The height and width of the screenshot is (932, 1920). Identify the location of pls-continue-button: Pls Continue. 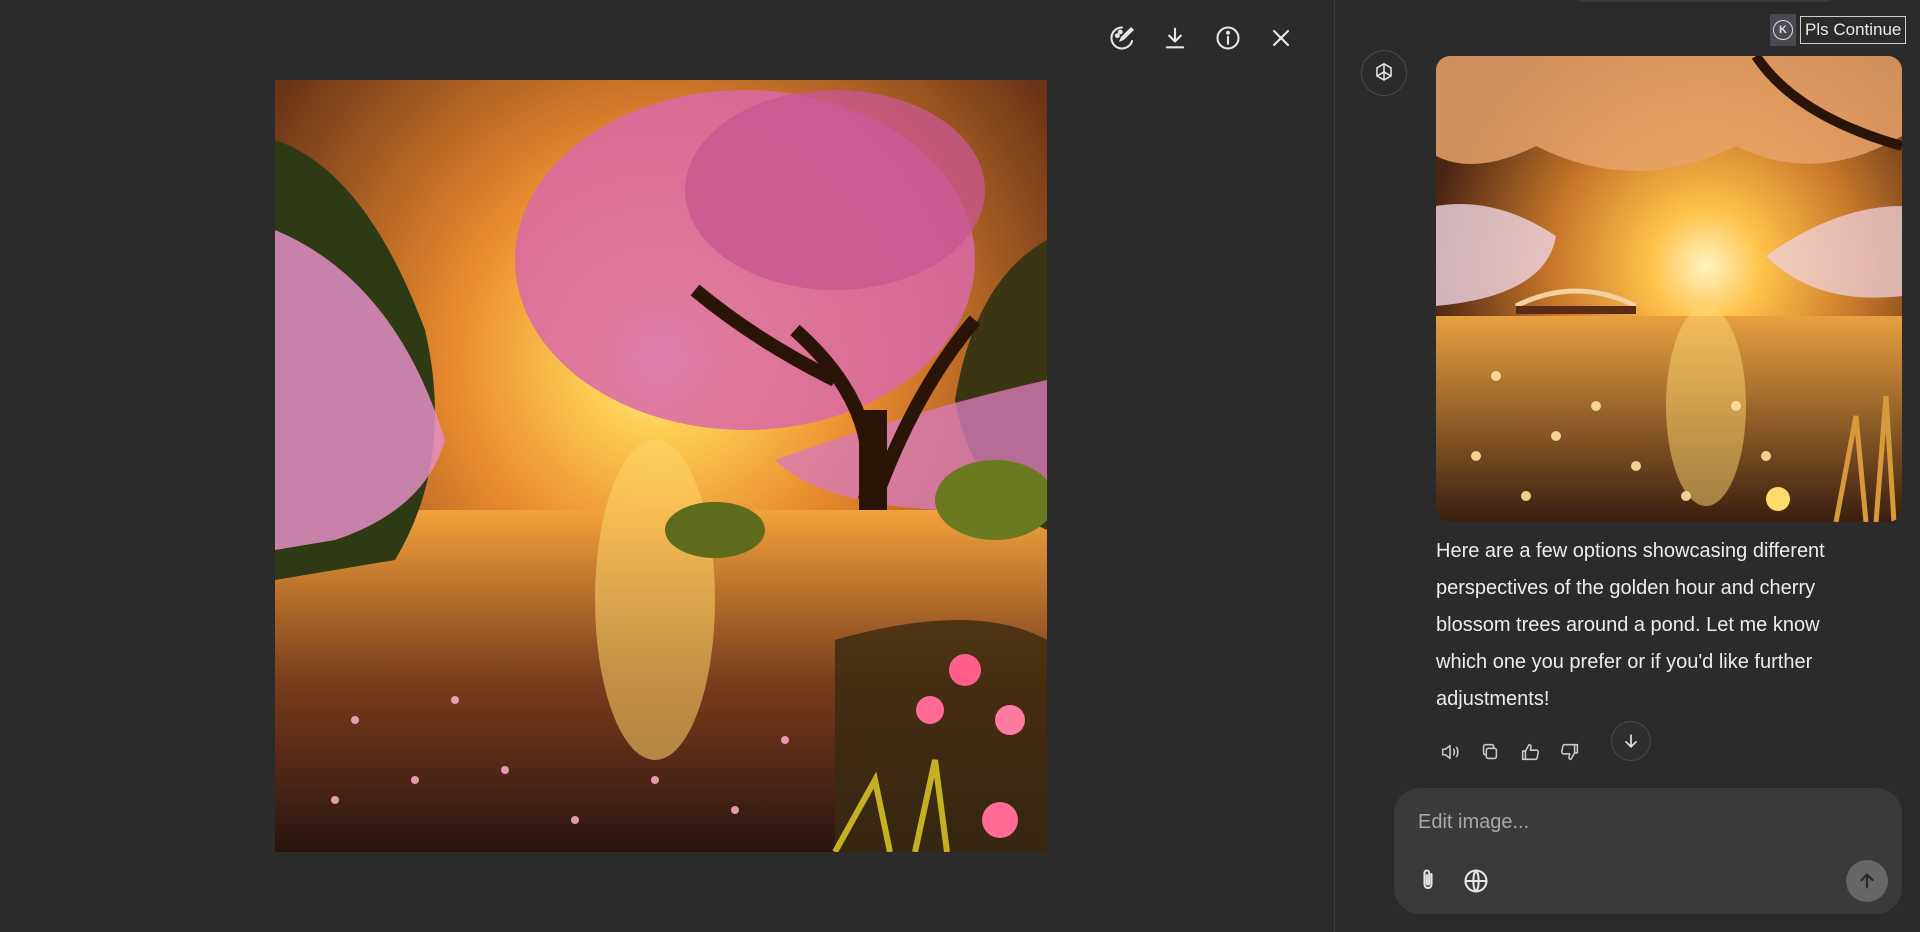
(1853, 30).